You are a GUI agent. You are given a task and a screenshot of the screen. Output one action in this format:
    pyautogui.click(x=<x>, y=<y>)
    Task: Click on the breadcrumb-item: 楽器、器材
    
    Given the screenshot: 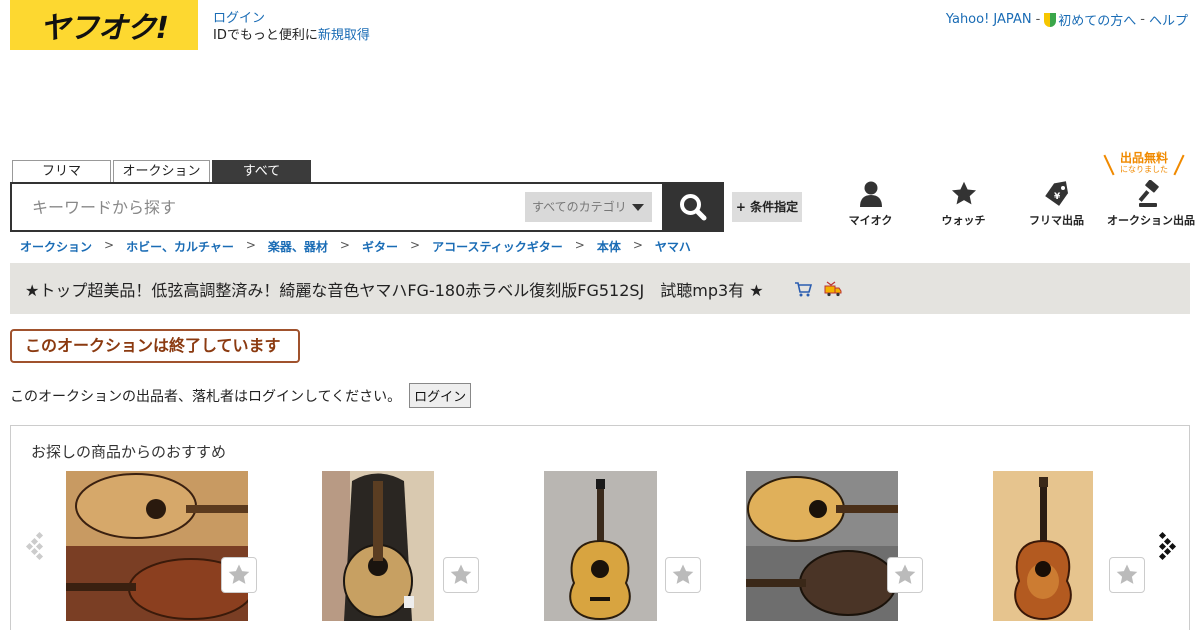 What is the action you would take?
    pyautogui.click(x=298, y=246)
    